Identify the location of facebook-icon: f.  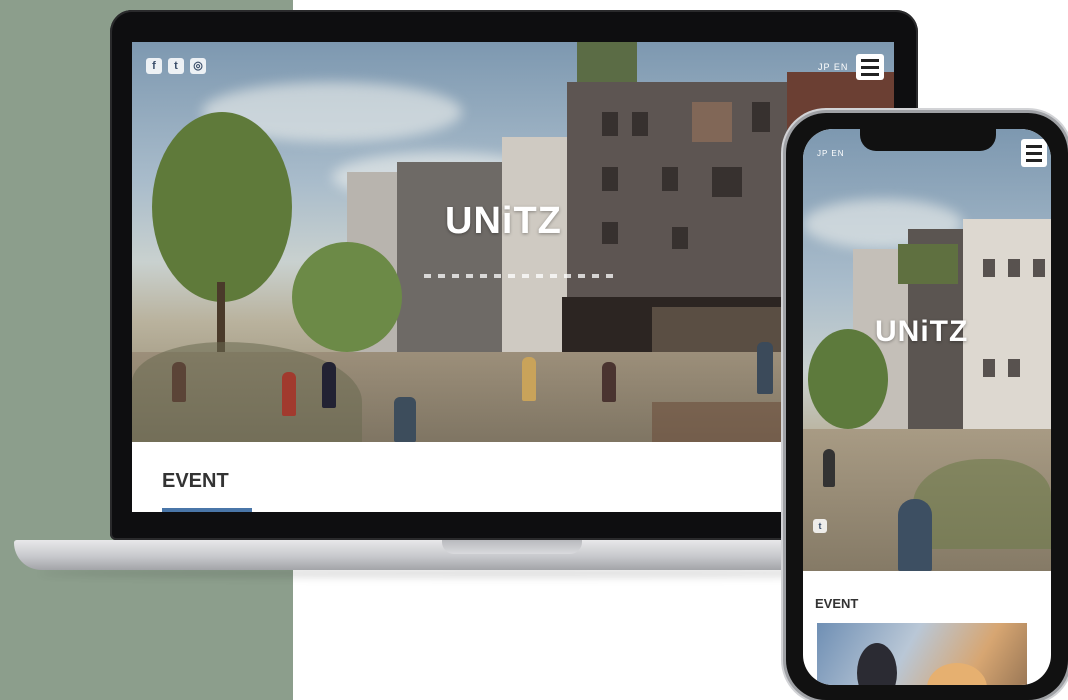
(154, 66).